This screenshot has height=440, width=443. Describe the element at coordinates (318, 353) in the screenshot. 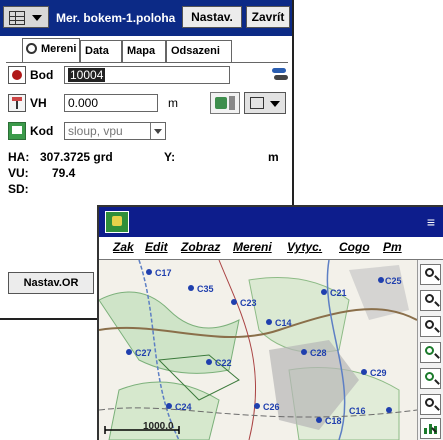

I see `map-label: C28` at that location.